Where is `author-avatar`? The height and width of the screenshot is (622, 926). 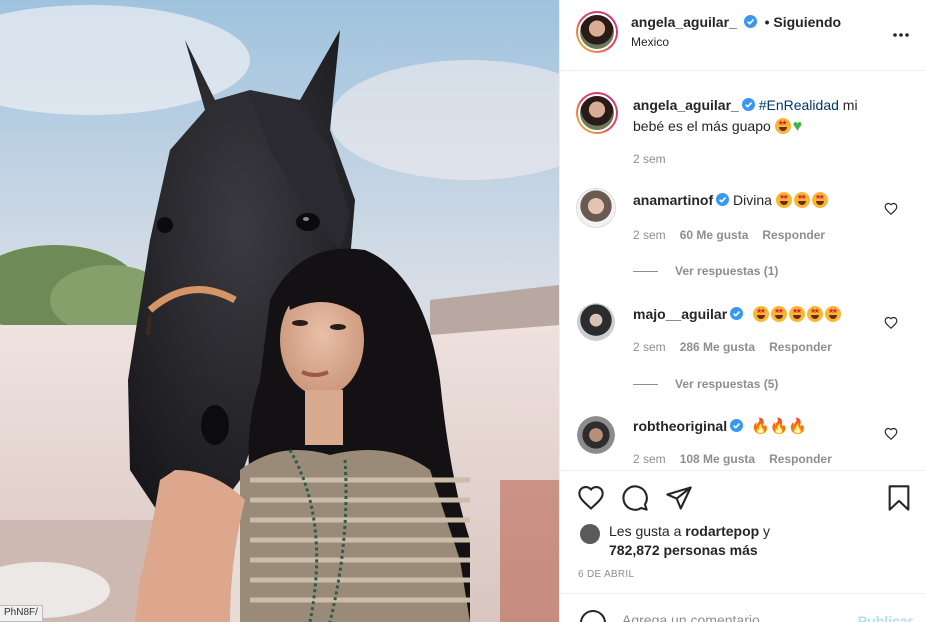 author-avatar is located at coordinates (597, 32).